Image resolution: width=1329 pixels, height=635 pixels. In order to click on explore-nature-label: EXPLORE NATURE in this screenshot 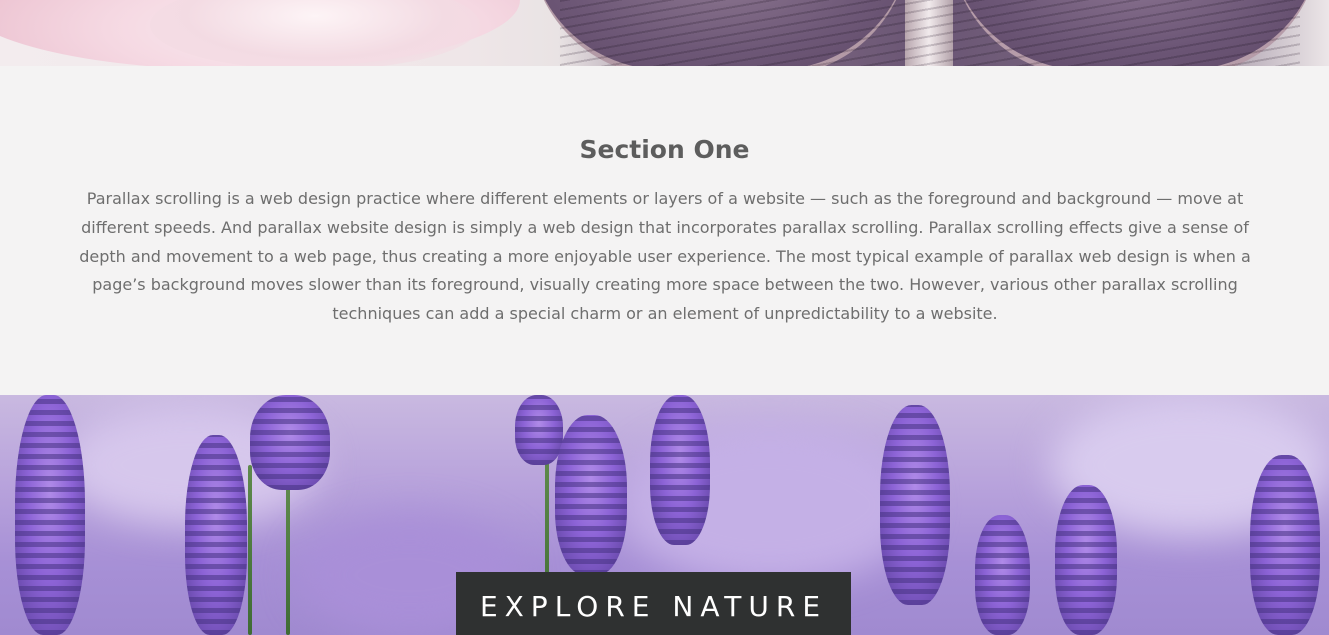, I will do `click(653, 606)`.